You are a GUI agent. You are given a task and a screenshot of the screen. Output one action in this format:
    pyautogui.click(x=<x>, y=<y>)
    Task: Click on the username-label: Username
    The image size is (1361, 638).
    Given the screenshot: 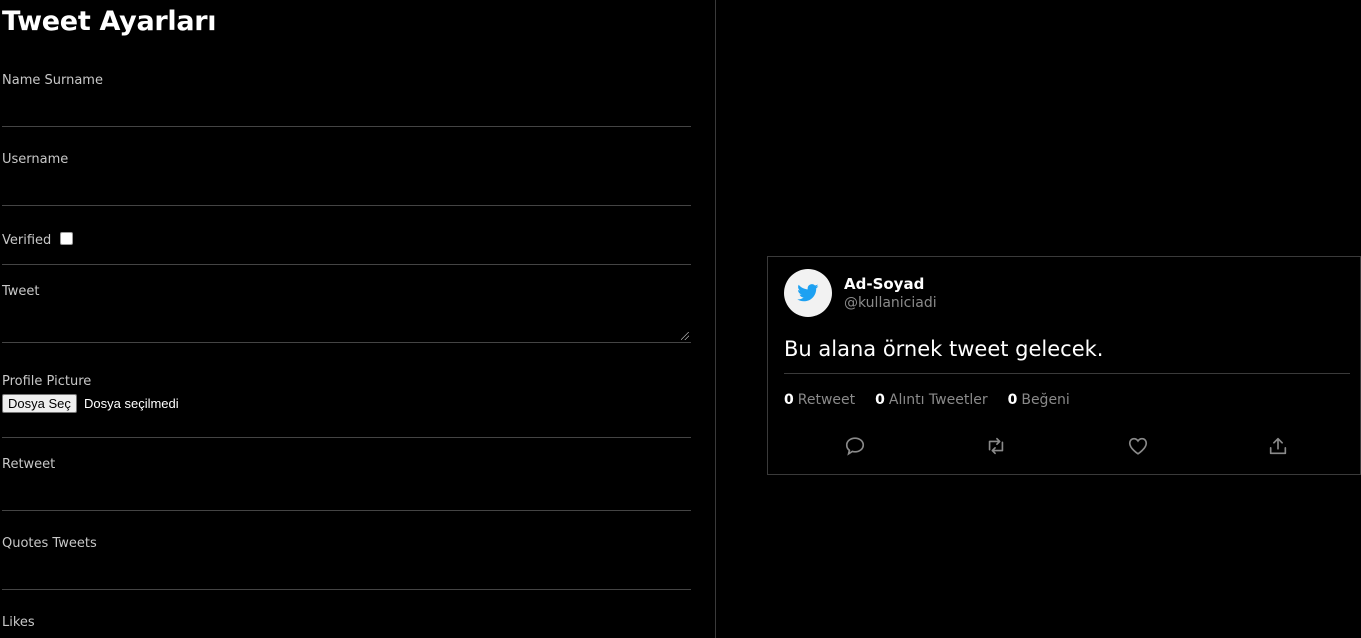 What is the action you would take?
    pyautogui.click(x=35, y=159)
    